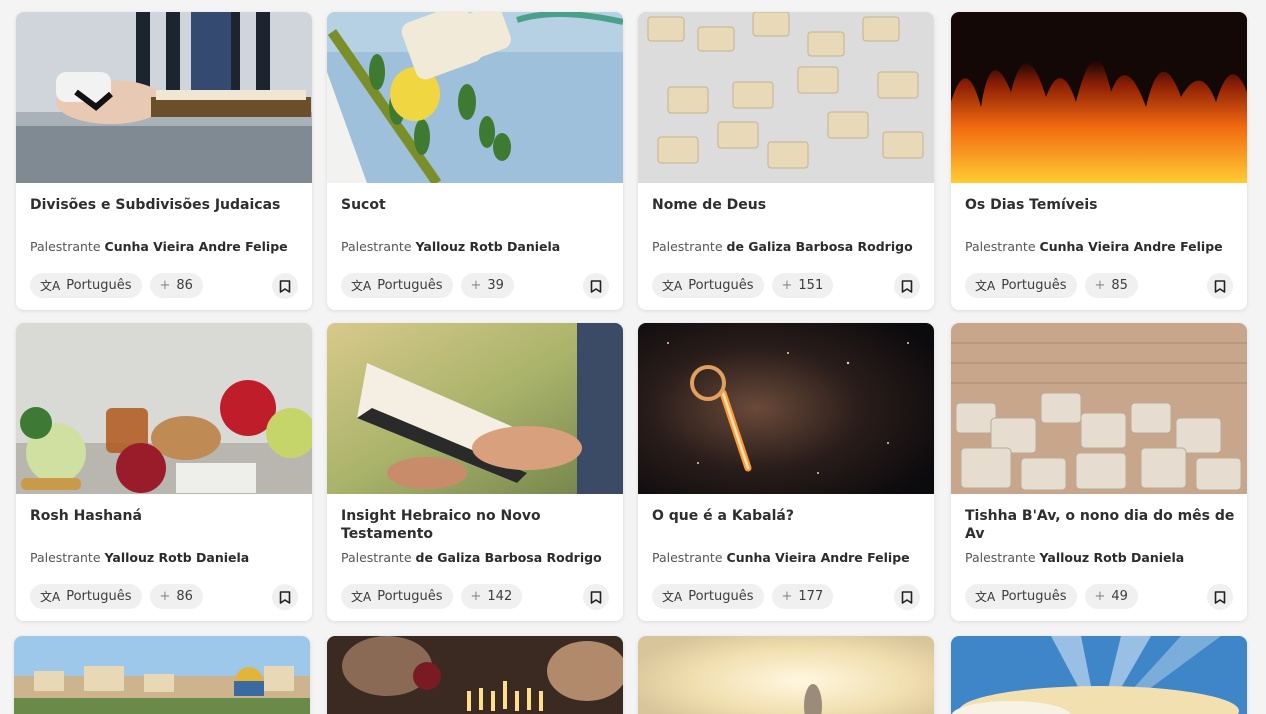  Describe the element at coordinates (1111, 285) in the screenshot. I see `count-chip: +85` at that location.